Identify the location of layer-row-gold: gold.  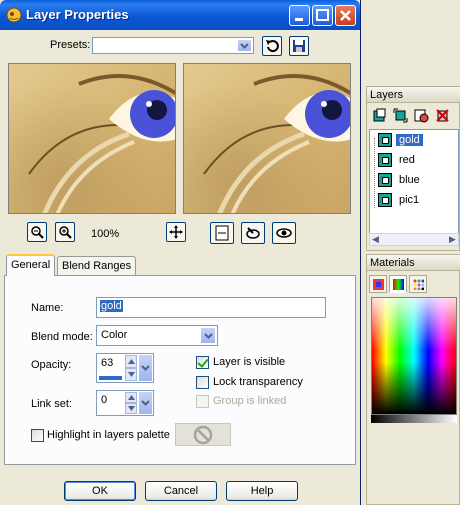
(400, 140).